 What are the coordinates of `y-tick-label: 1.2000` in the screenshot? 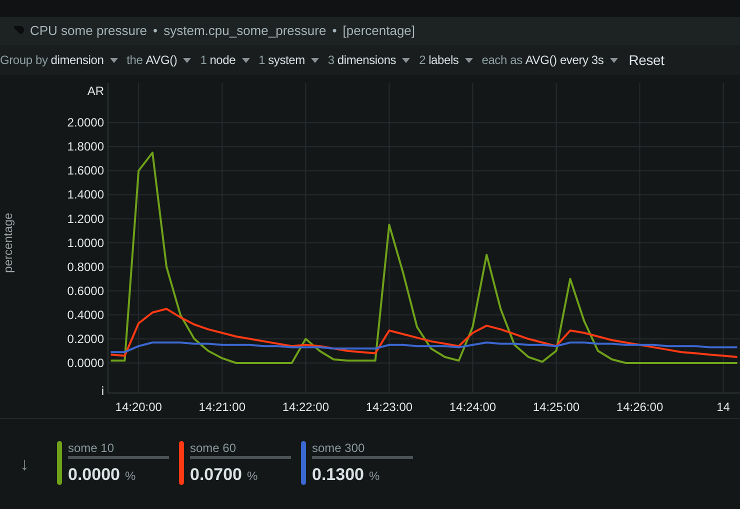 It's located at (85, 219).